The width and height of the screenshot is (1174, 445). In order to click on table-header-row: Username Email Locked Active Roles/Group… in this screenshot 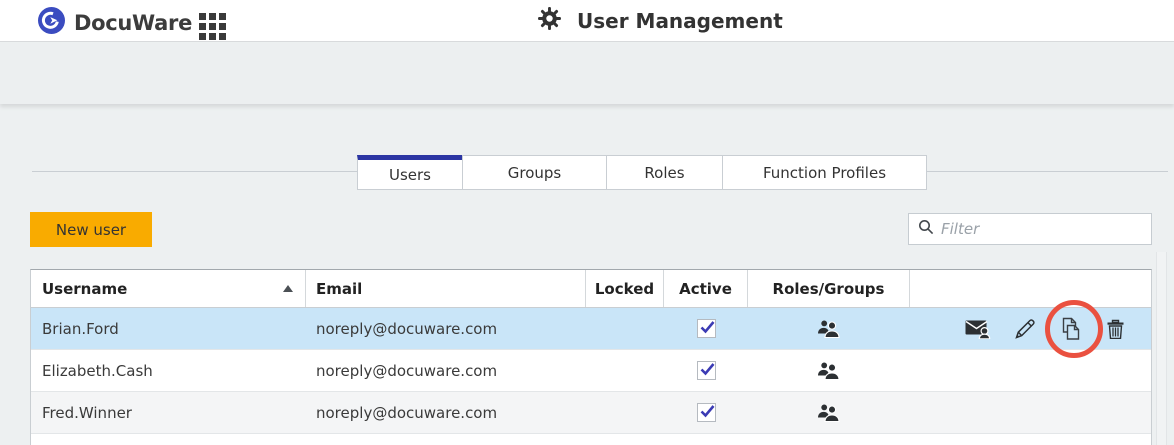, I will do `click(591, 289)`.